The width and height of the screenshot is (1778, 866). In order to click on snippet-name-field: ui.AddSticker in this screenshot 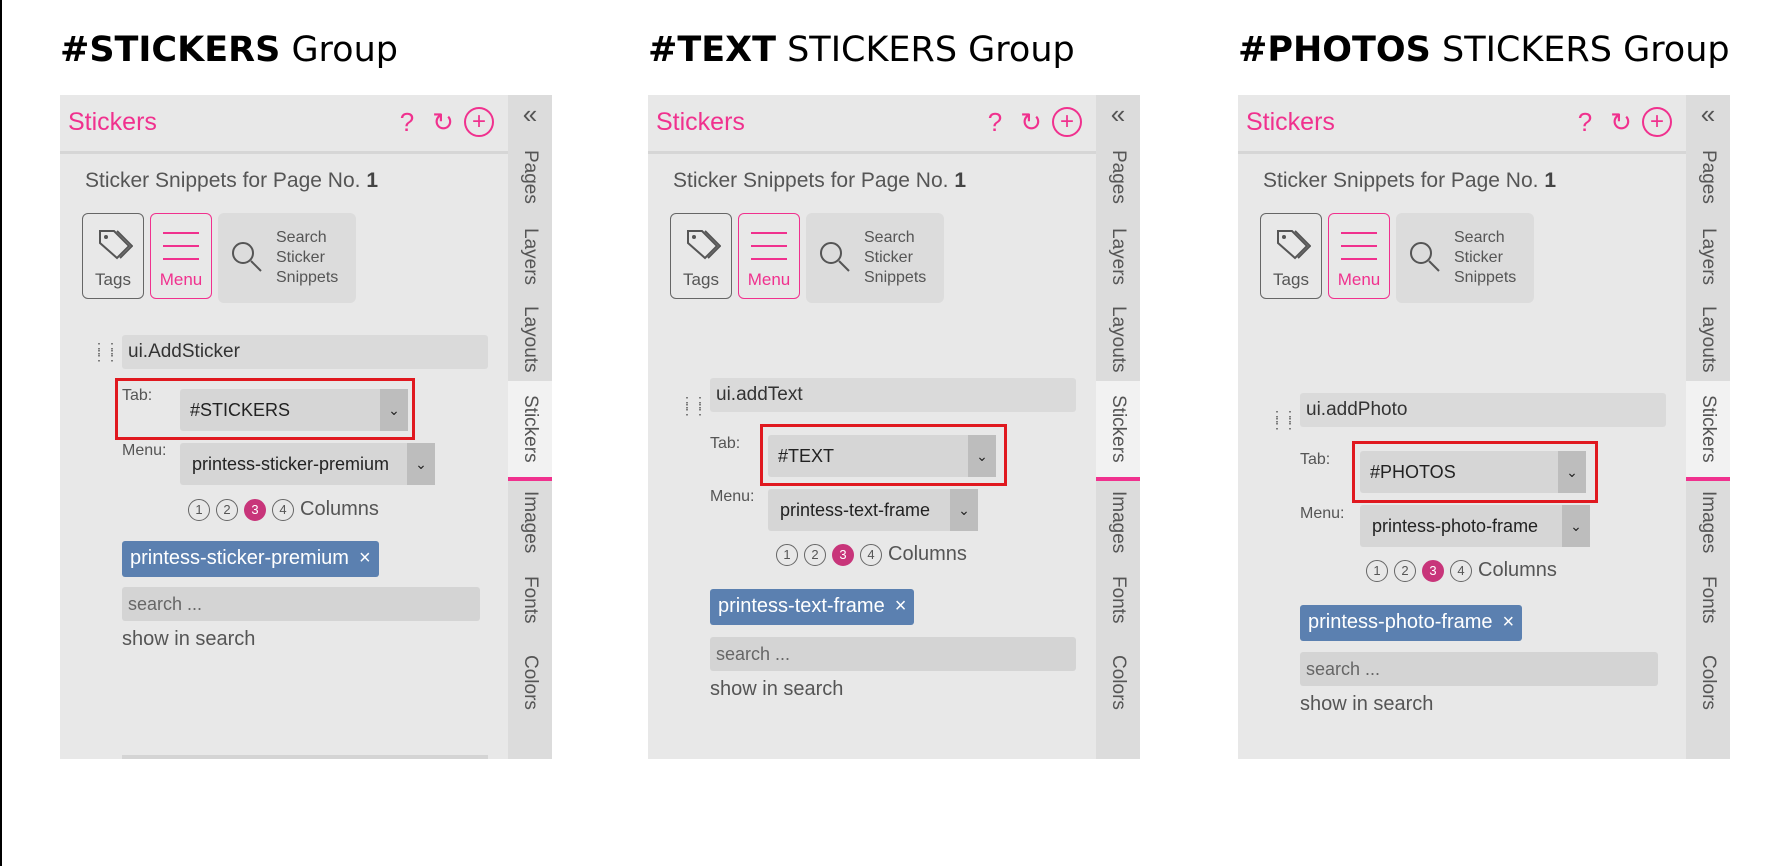, I will do `click(305, 352)`.